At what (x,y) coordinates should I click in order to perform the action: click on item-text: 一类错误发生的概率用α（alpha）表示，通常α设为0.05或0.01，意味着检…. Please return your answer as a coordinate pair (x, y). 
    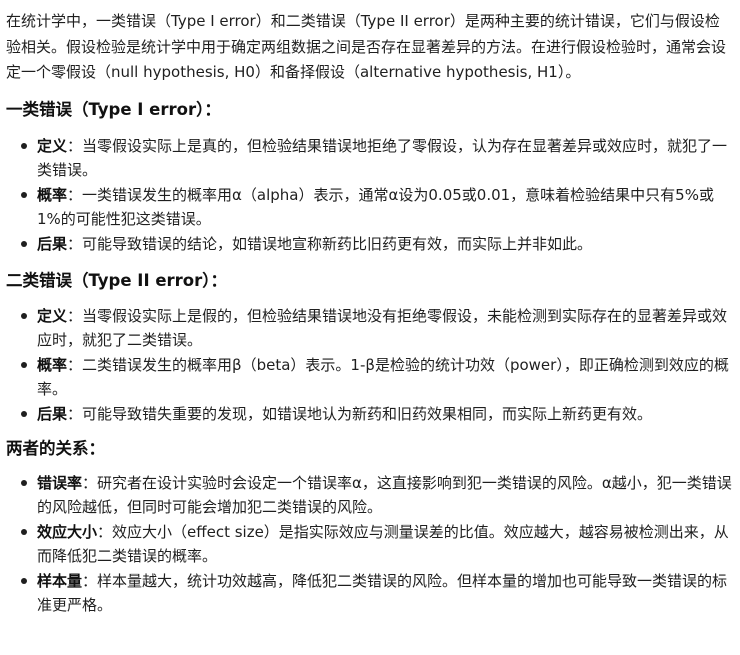
    Looking at the image, I should click on (375, 206).